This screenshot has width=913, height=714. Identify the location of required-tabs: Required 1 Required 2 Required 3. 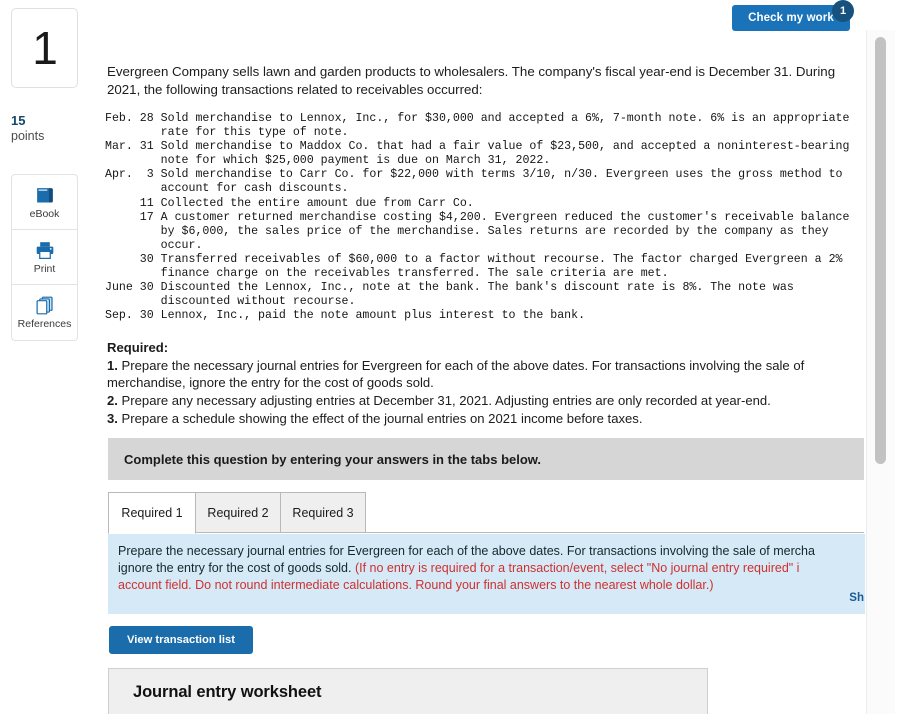
(486, 513).